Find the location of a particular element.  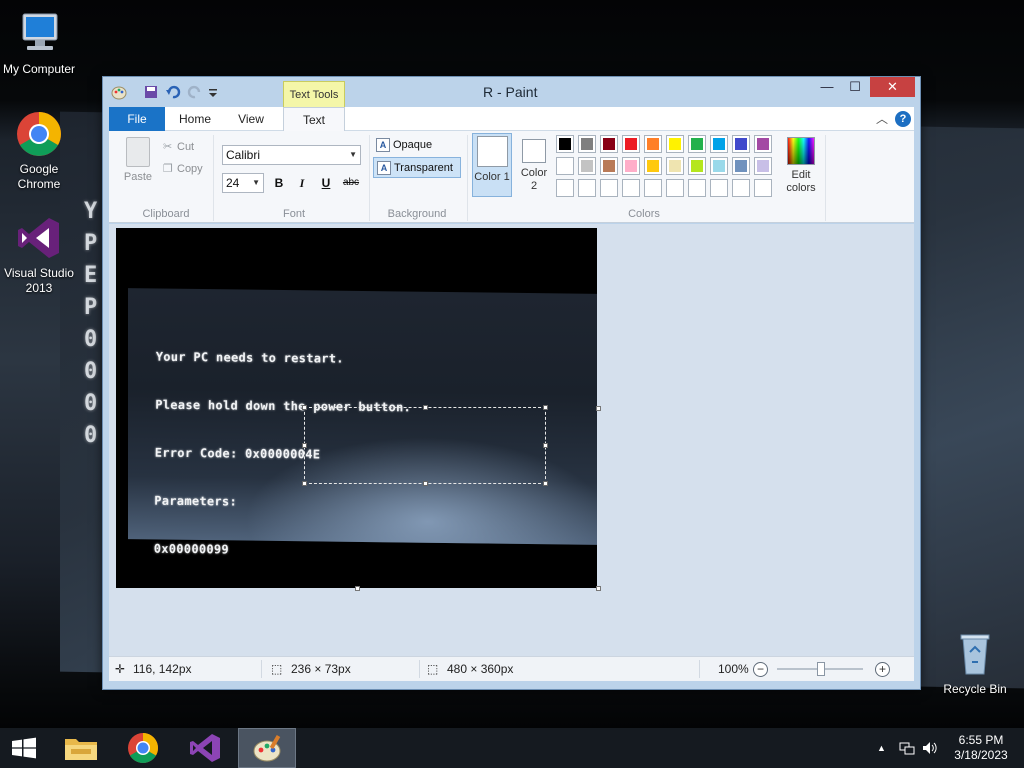

paint-app-icon is located at coordinates (119, 92).